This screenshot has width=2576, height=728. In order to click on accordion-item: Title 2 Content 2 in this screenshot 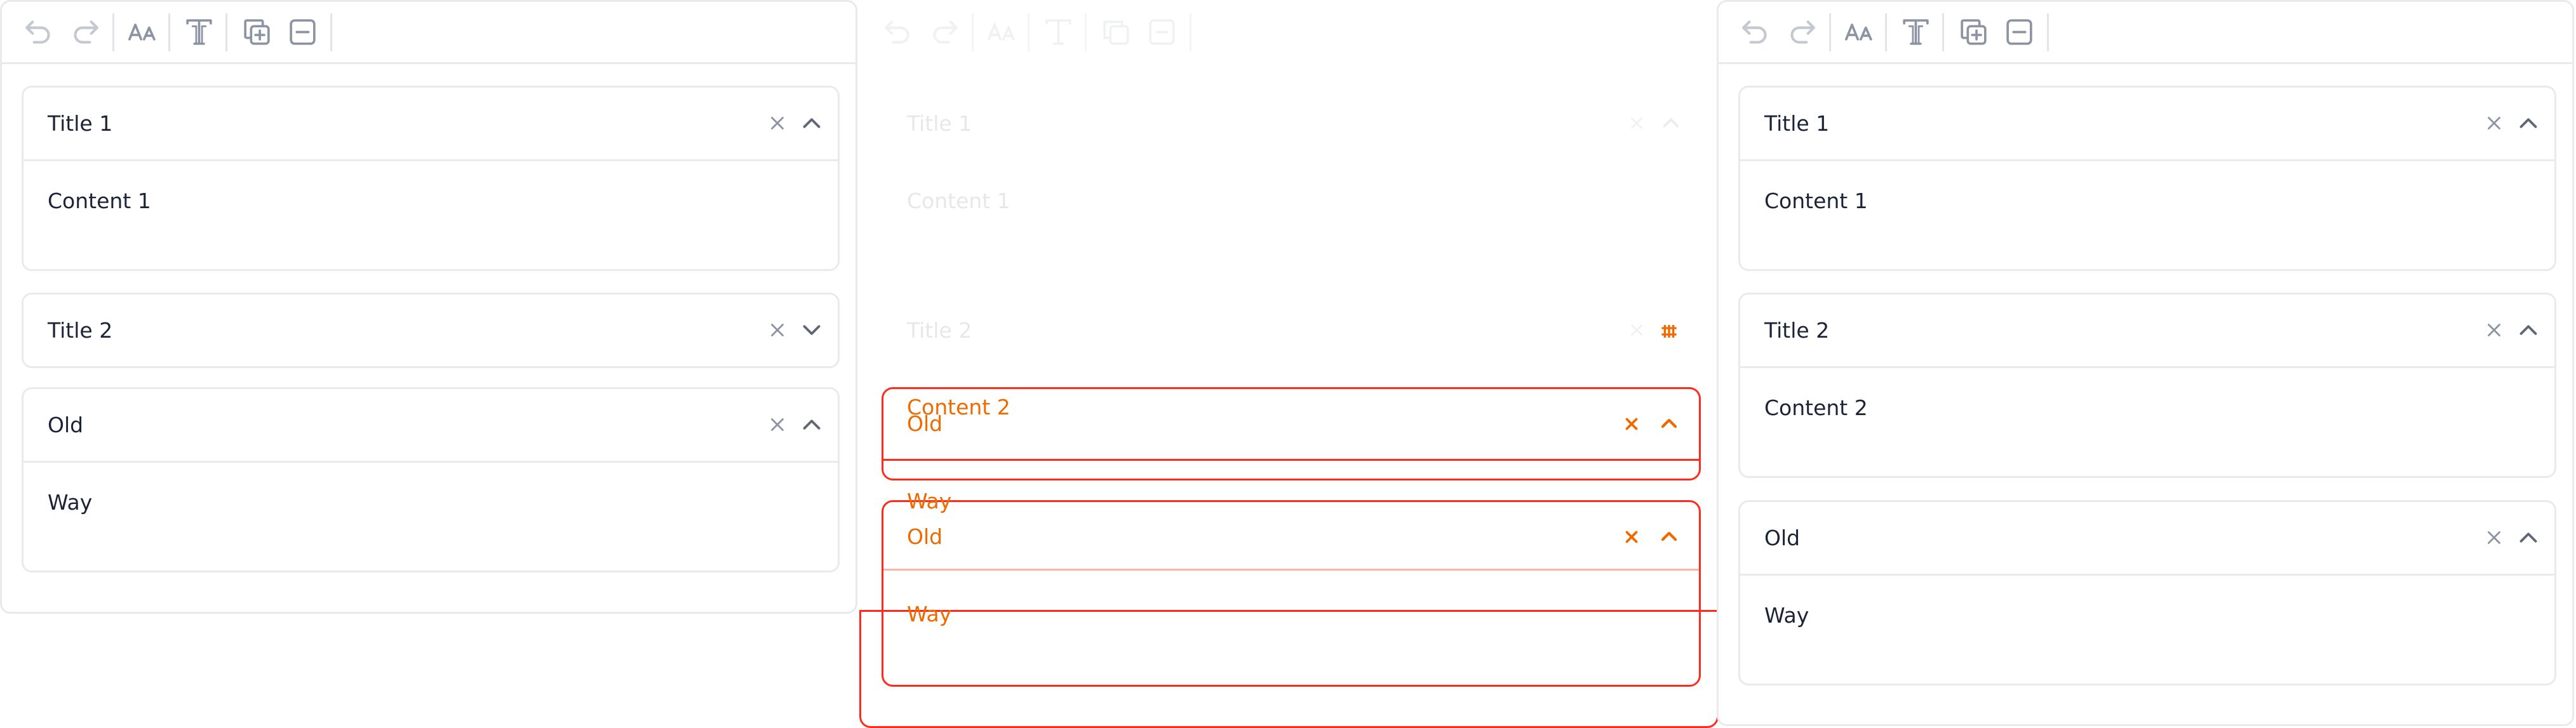, I will do `click(2147, 386)`.